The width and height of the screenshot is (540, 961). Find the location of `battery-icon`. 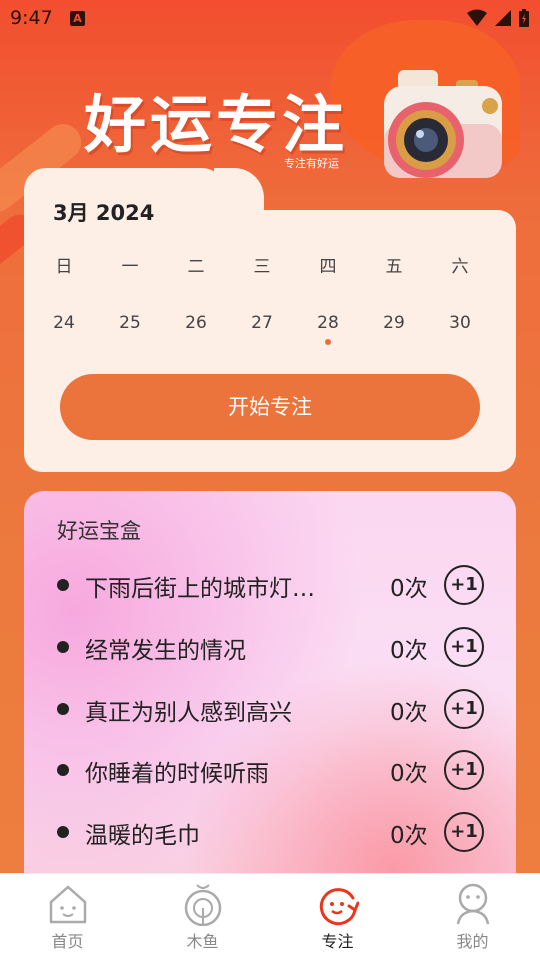

battery-icon is located at coordinates (524, 18).